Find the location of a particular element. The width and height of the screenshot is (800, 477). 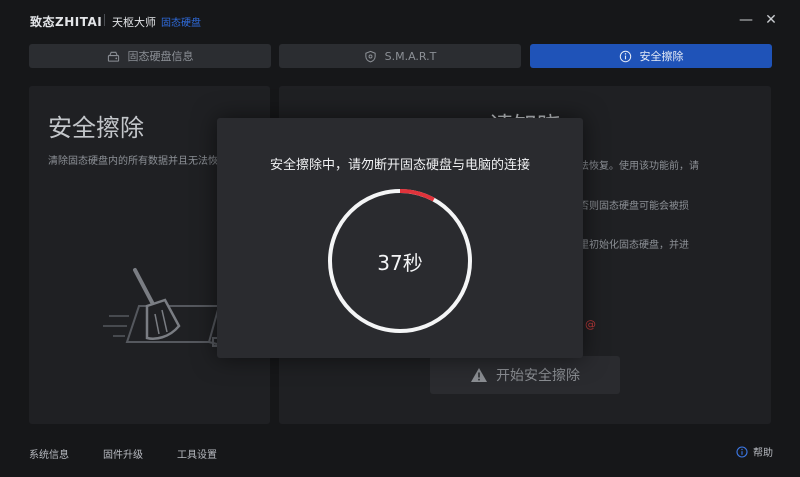

close-icon: ✕ is located at coordinates (771, 20).